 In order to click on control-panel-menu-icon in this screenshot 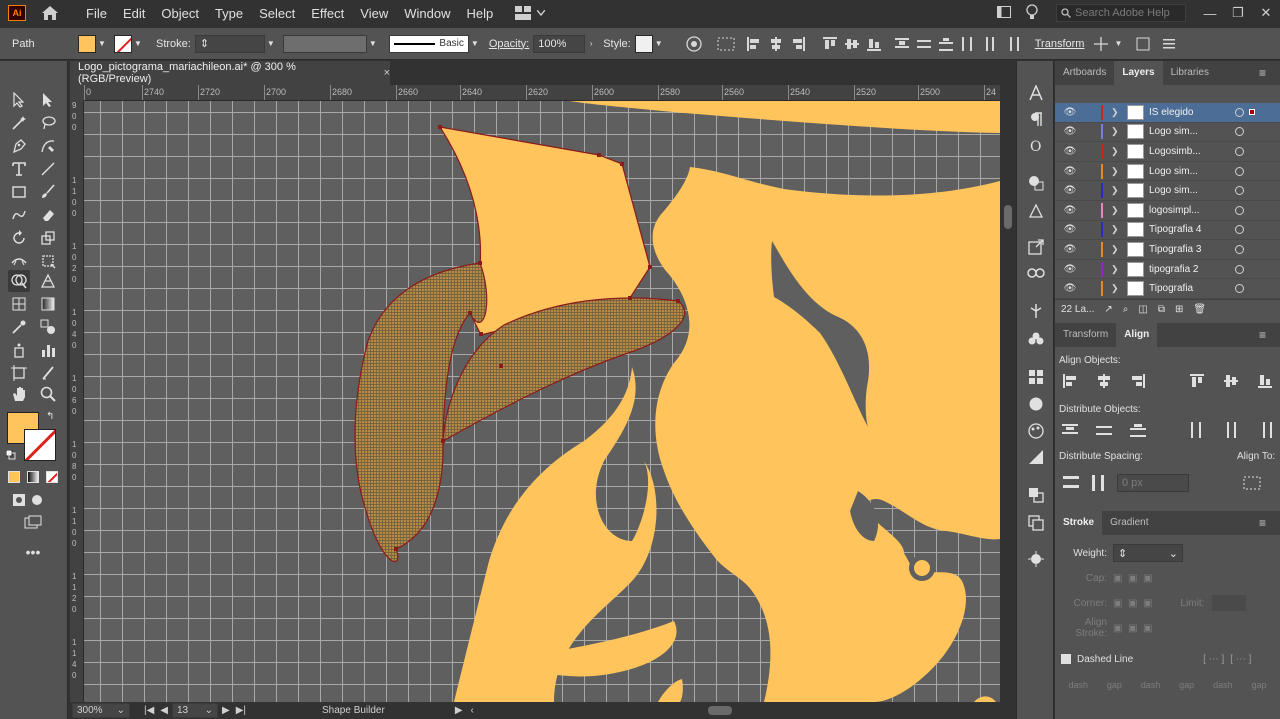, I will do `click(1169, 44)`.